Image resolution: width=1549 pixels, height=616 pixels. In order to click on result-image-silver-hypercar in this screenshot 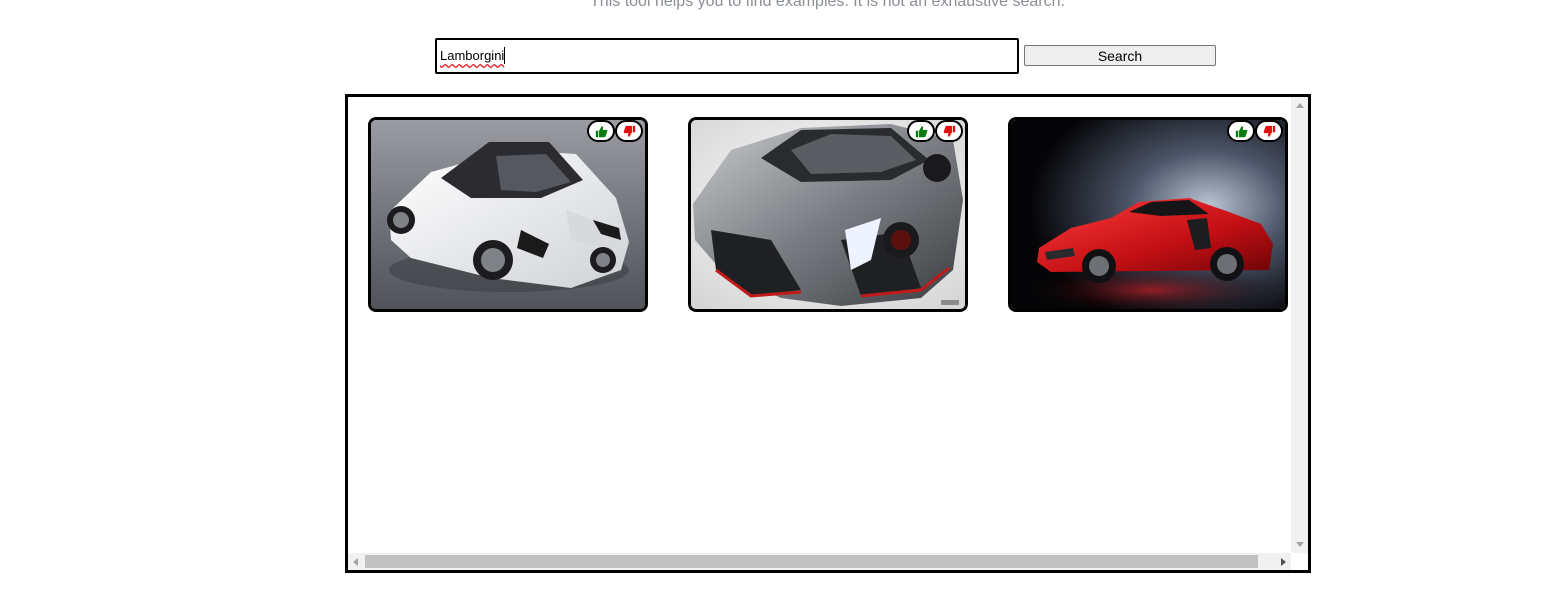, I will do `click(828, 214)`.